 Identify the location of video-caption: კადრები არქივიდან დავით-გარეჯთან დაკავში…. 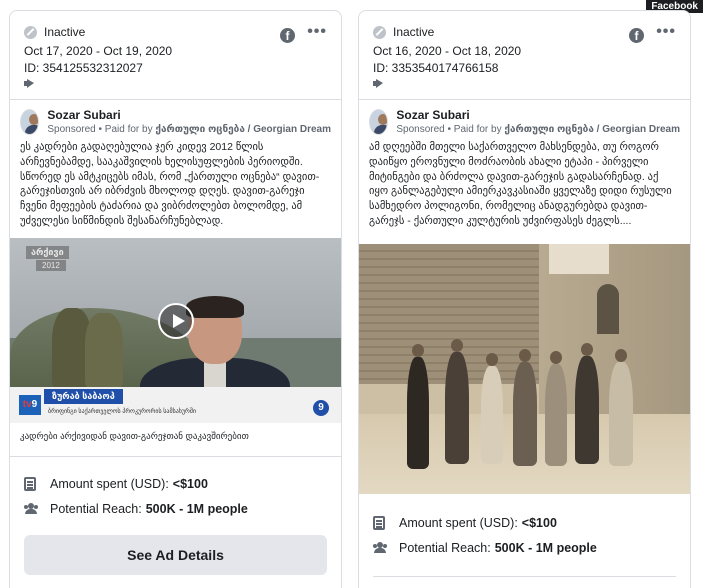
(175, 440).